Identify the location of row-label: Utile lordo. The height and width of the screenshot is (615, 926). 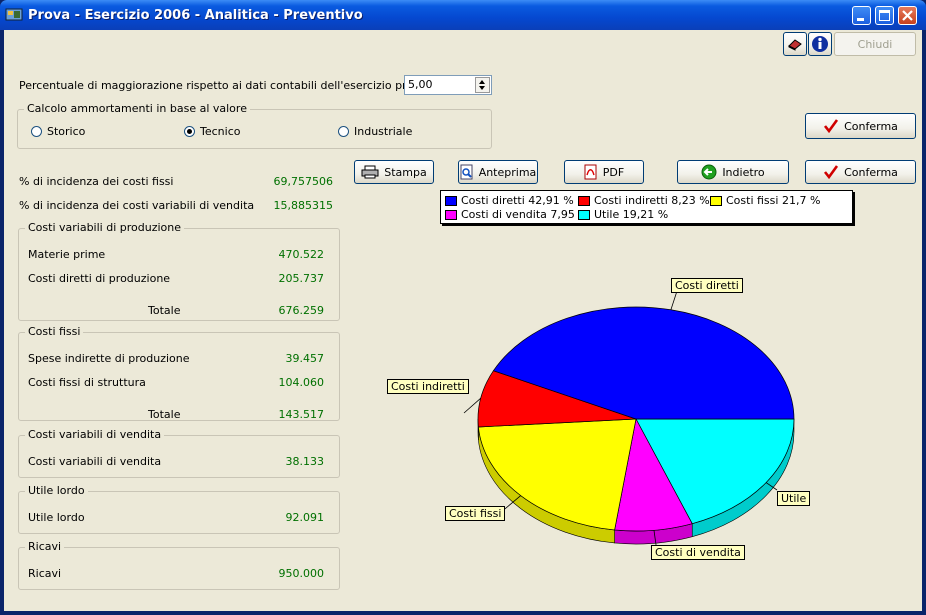
(56, 517).